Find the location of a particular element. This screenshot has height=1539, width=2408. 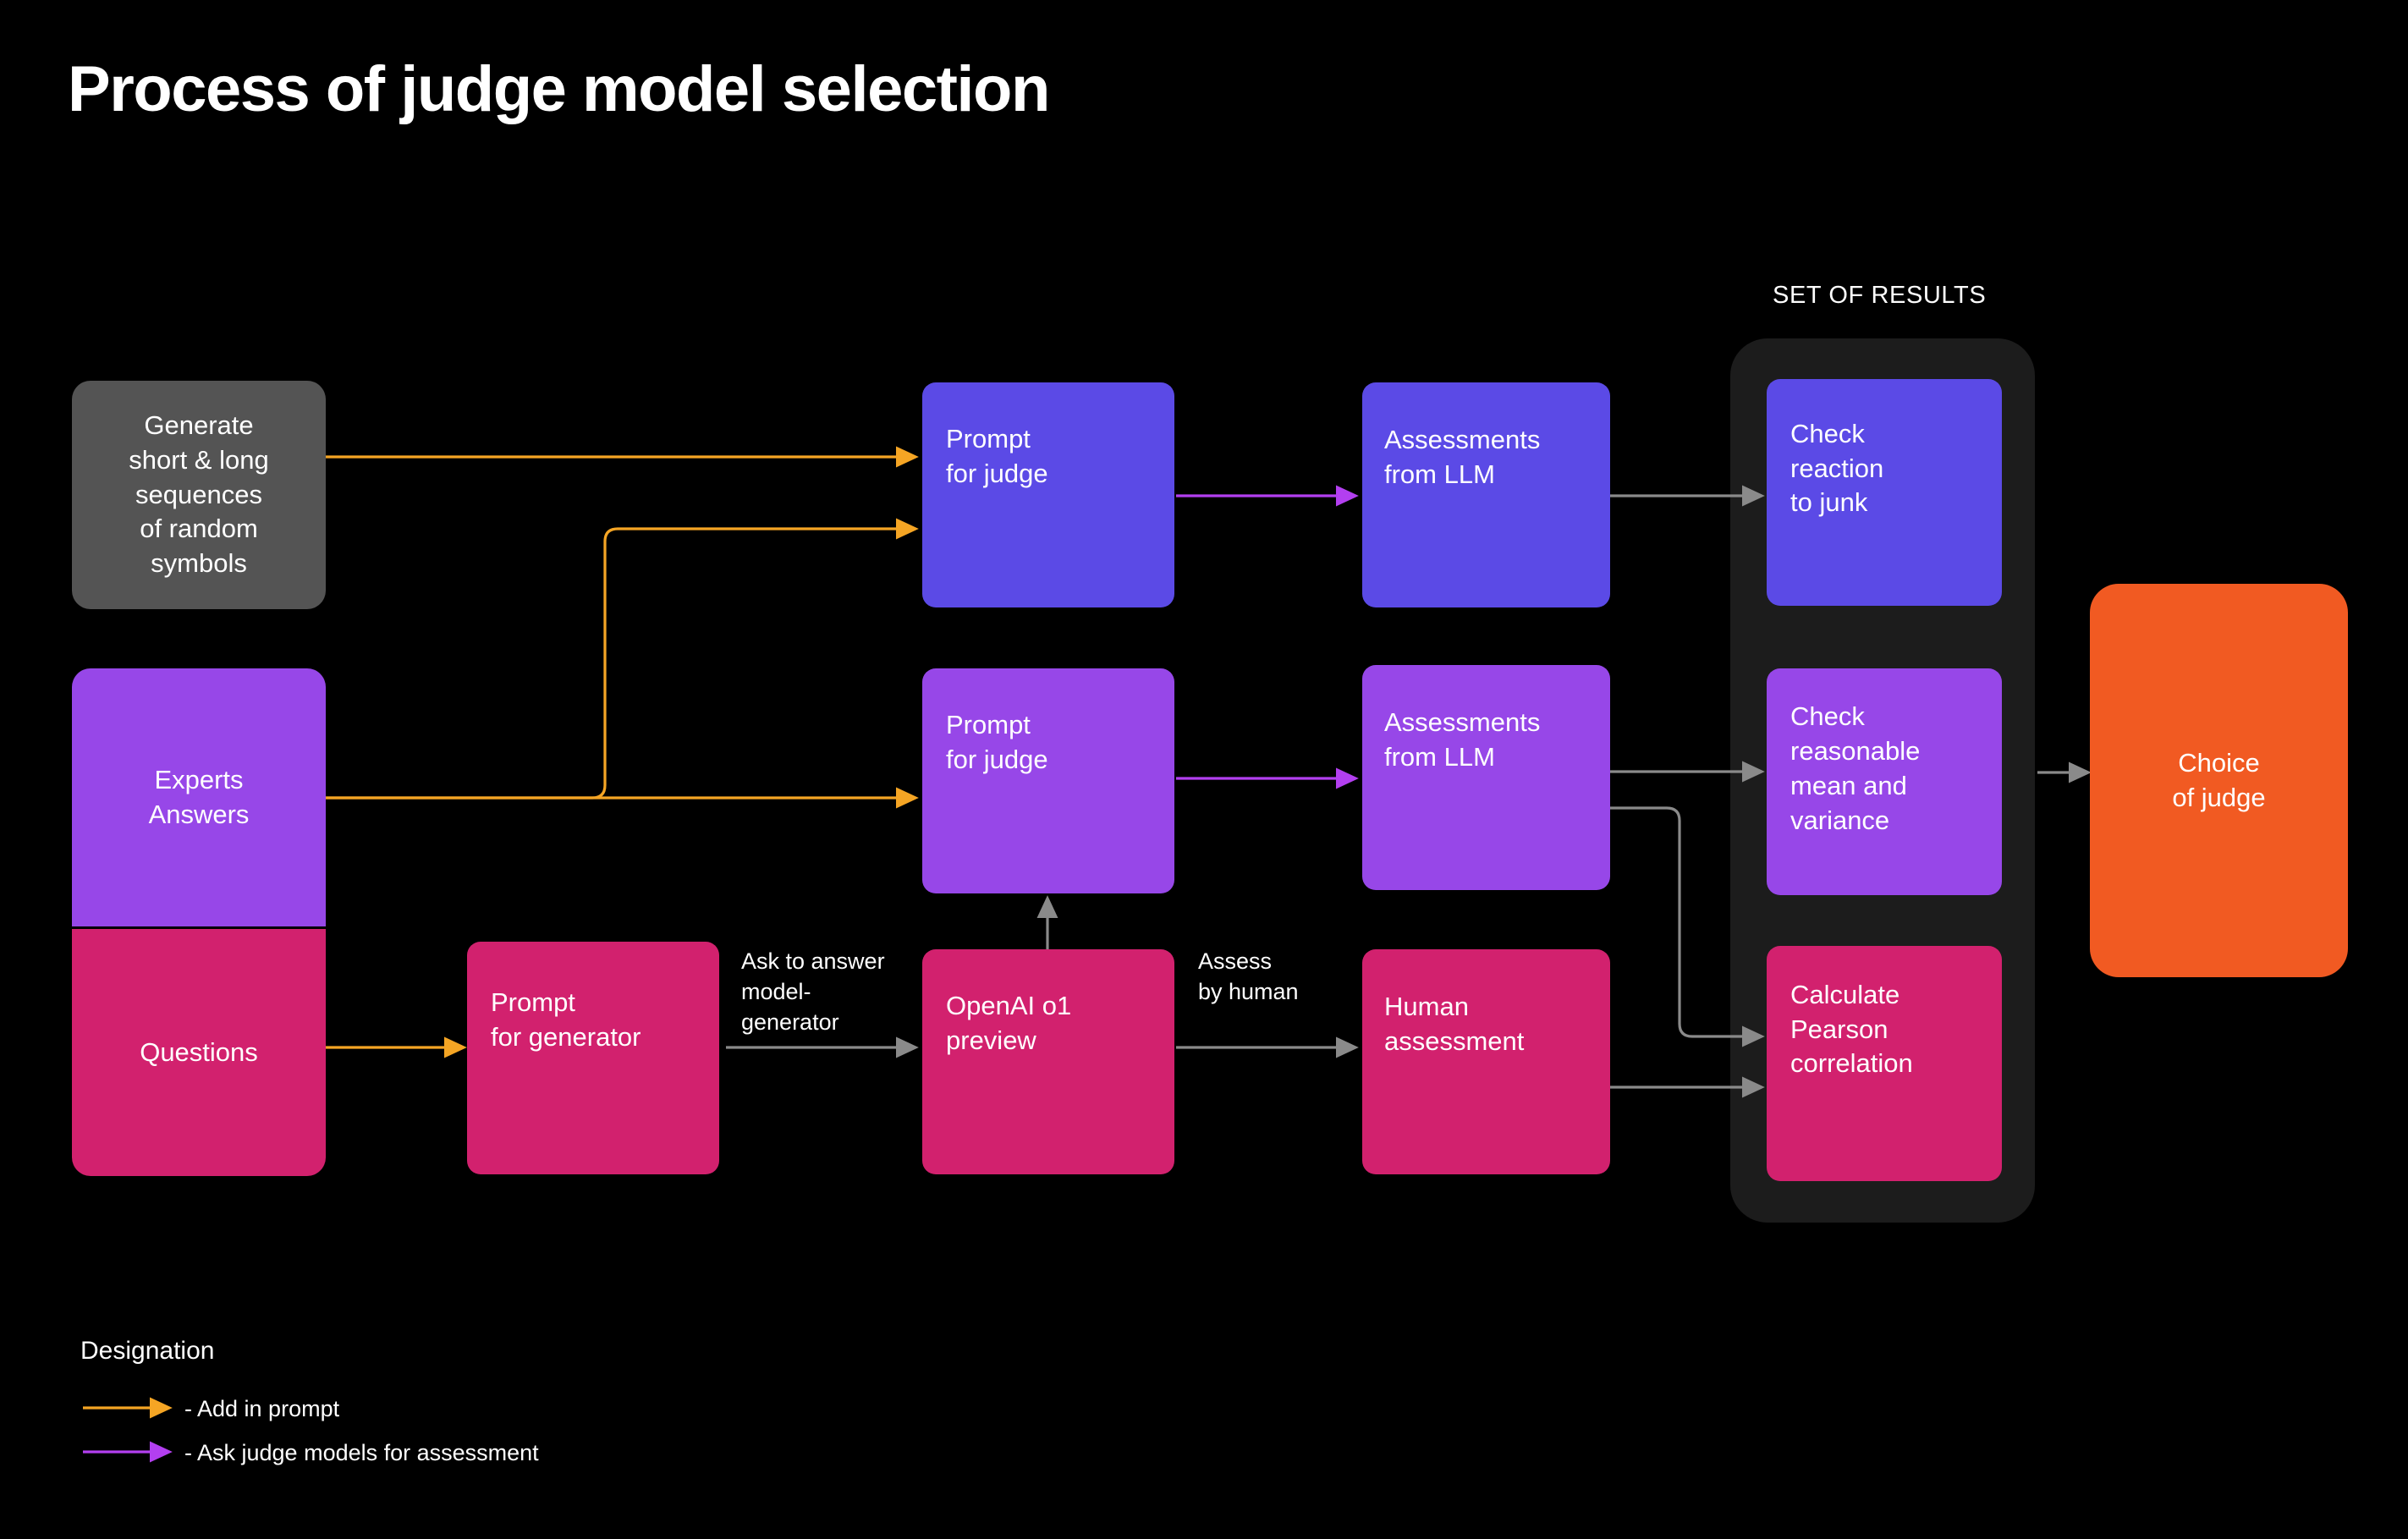

node-openai-o1-preview-label: OpenAI o1 preview is located at coordinates (1009, 1023).